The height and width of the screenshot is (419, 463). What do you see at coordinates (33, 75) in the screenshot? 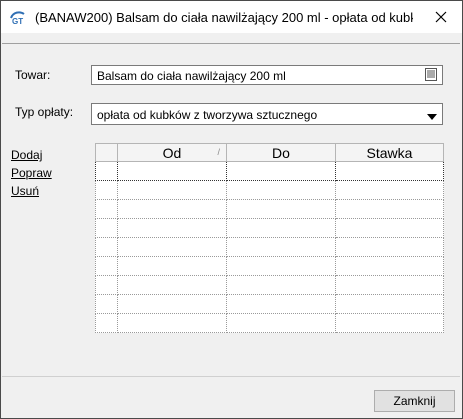
I see `product-label: Towar:` at bounding box center [33, 75].